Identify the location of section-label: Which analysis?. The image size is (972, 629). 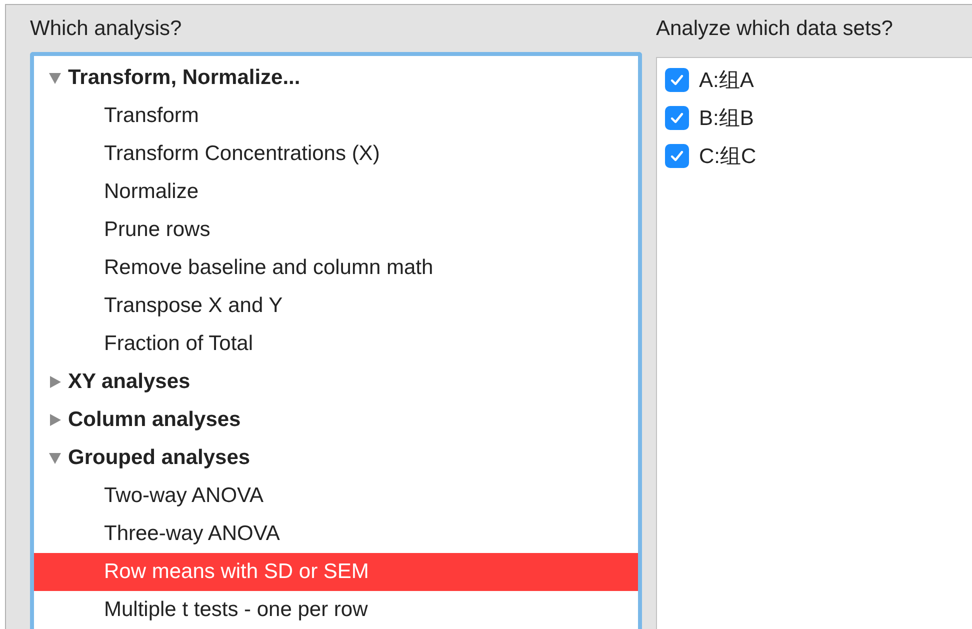
(106, 29).